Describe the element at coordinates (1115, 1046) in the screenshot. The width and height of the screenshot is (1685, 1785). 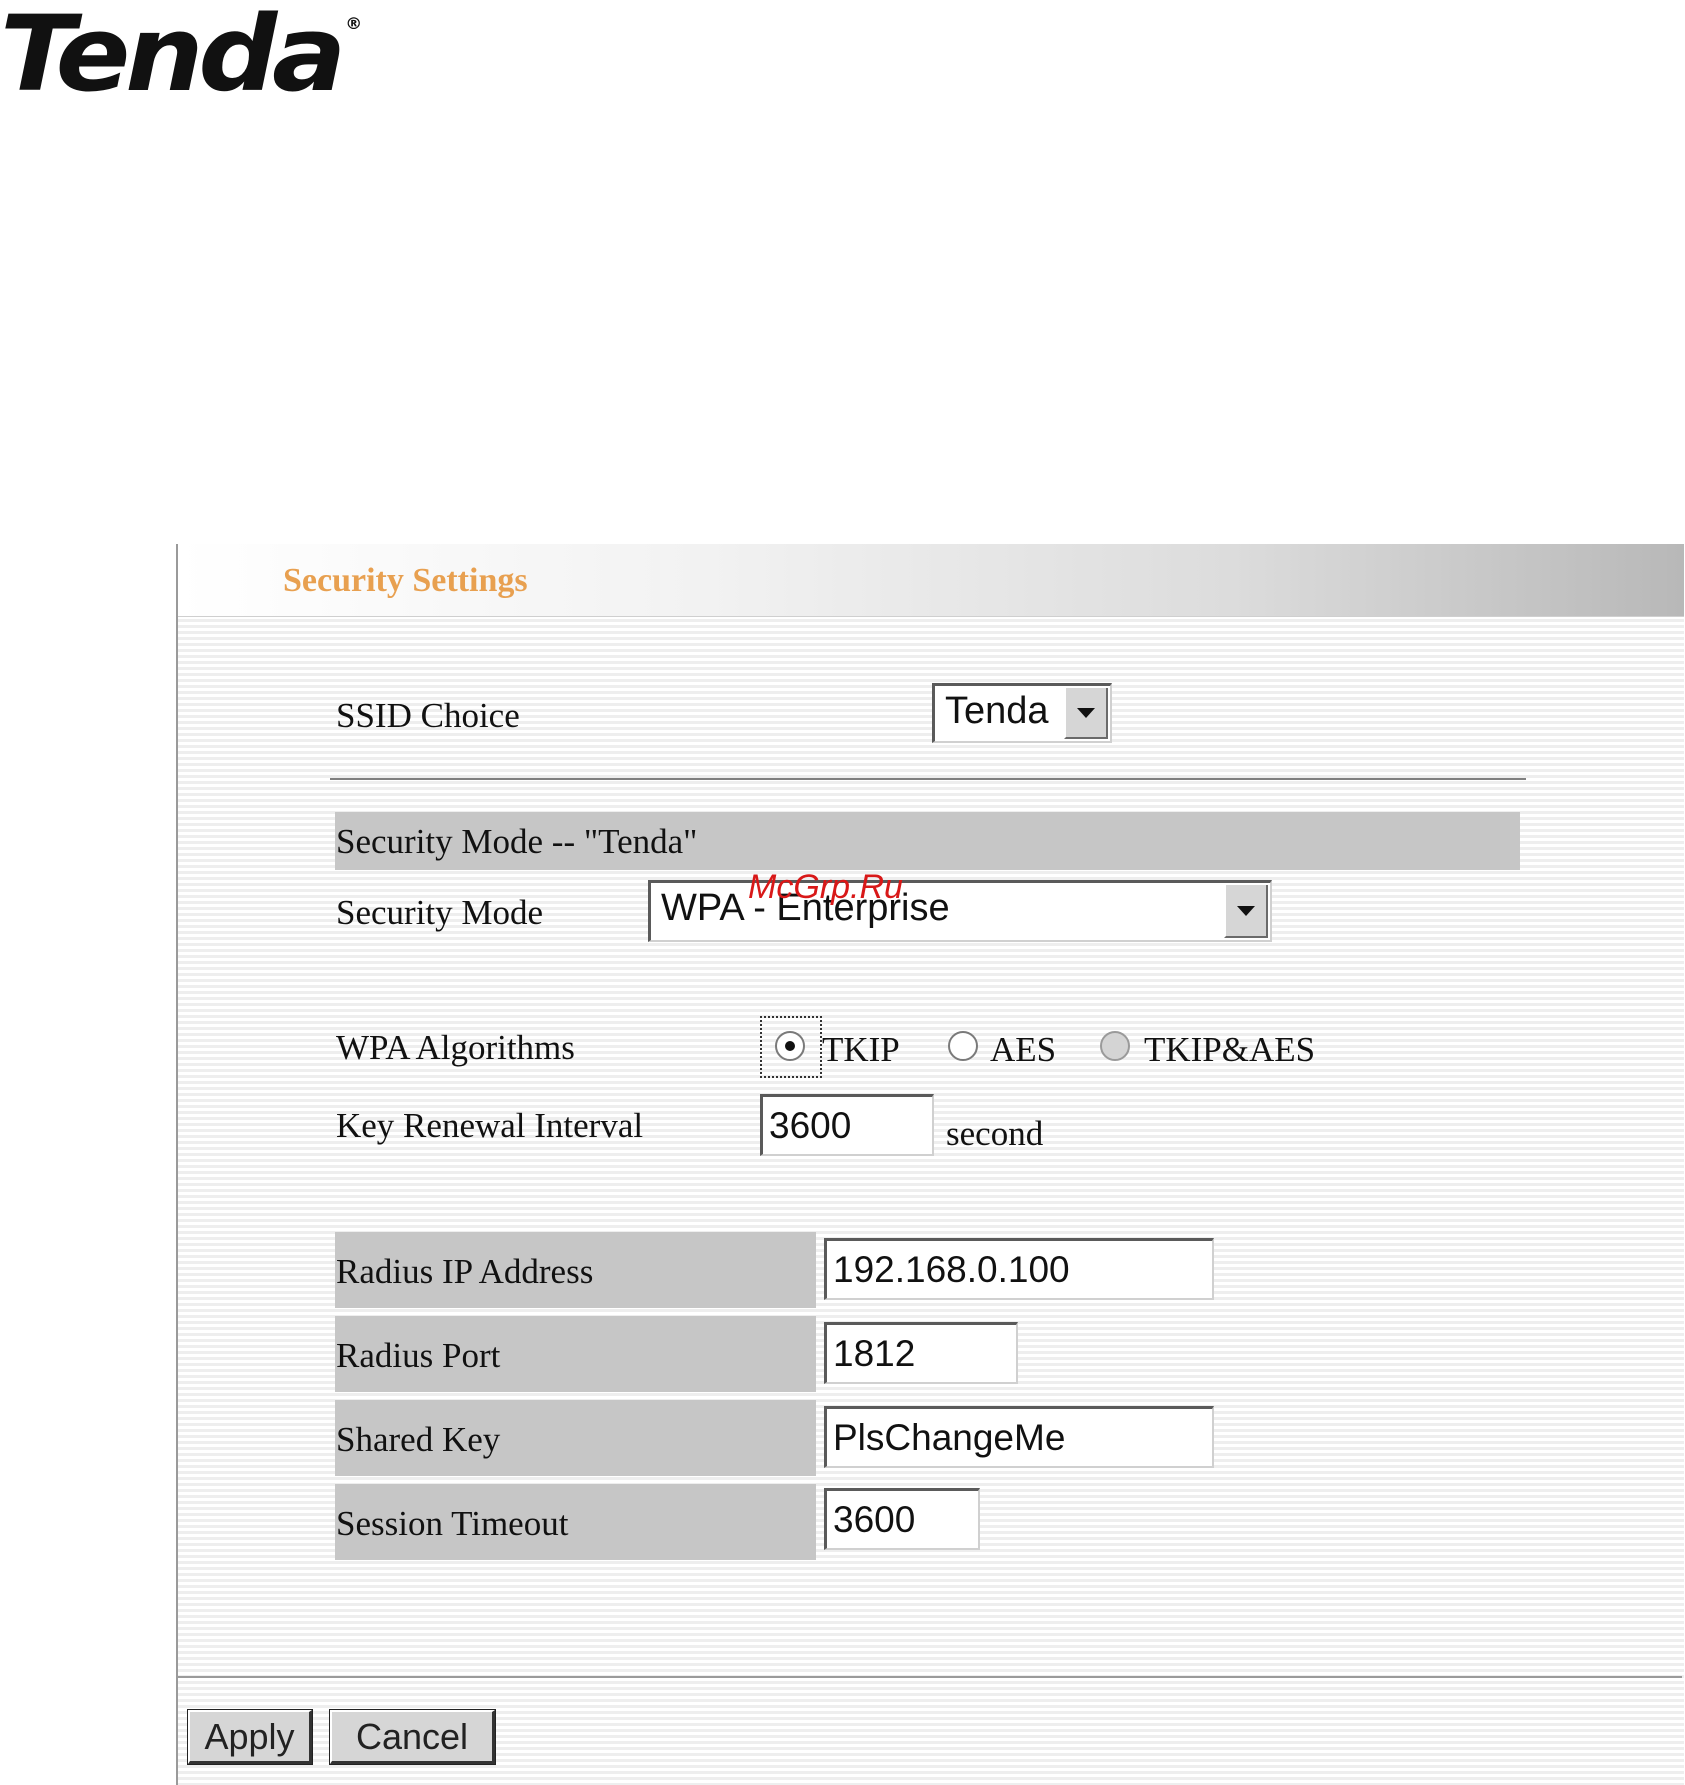
I see `radio-tkip-aes` at that location.